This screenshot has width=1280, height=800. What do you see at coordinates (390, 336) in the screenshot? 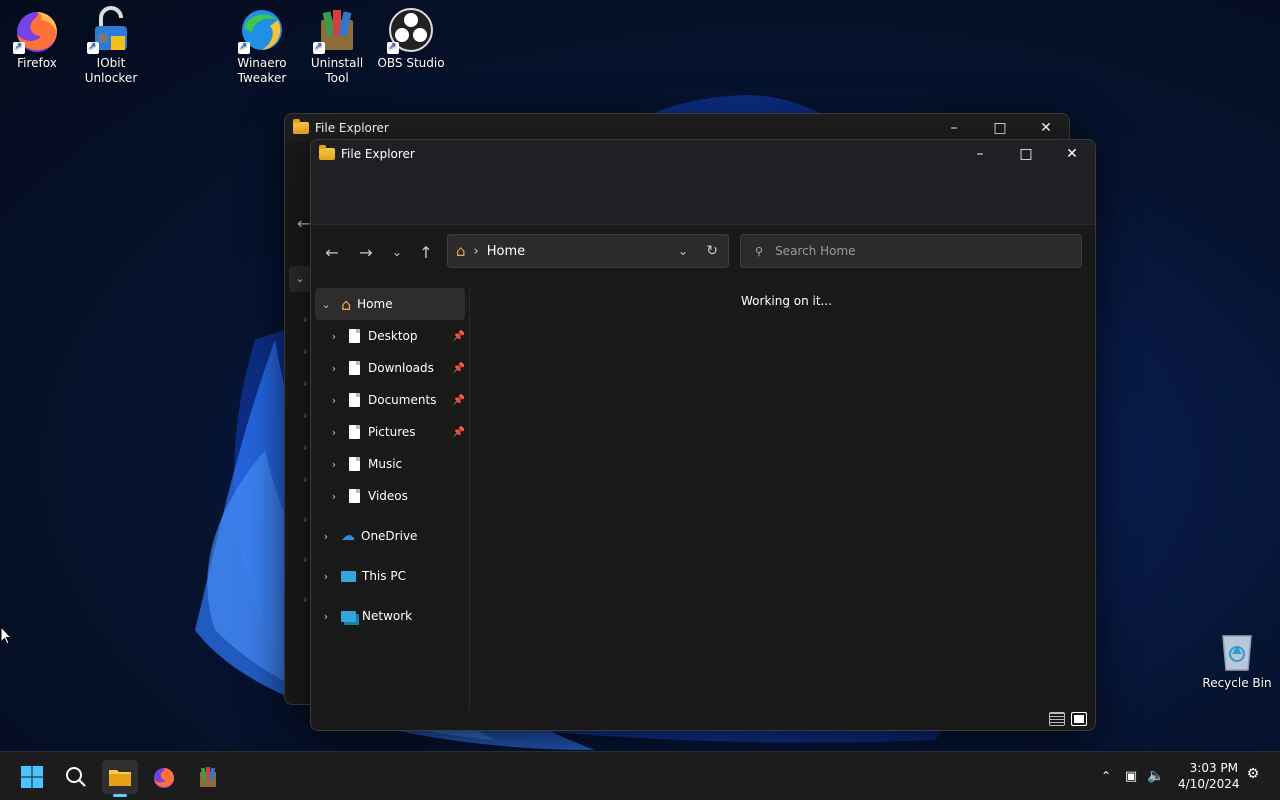
I see `sidebar-item-desktop: › Desktop 📌` at bounding box center [390, 336].